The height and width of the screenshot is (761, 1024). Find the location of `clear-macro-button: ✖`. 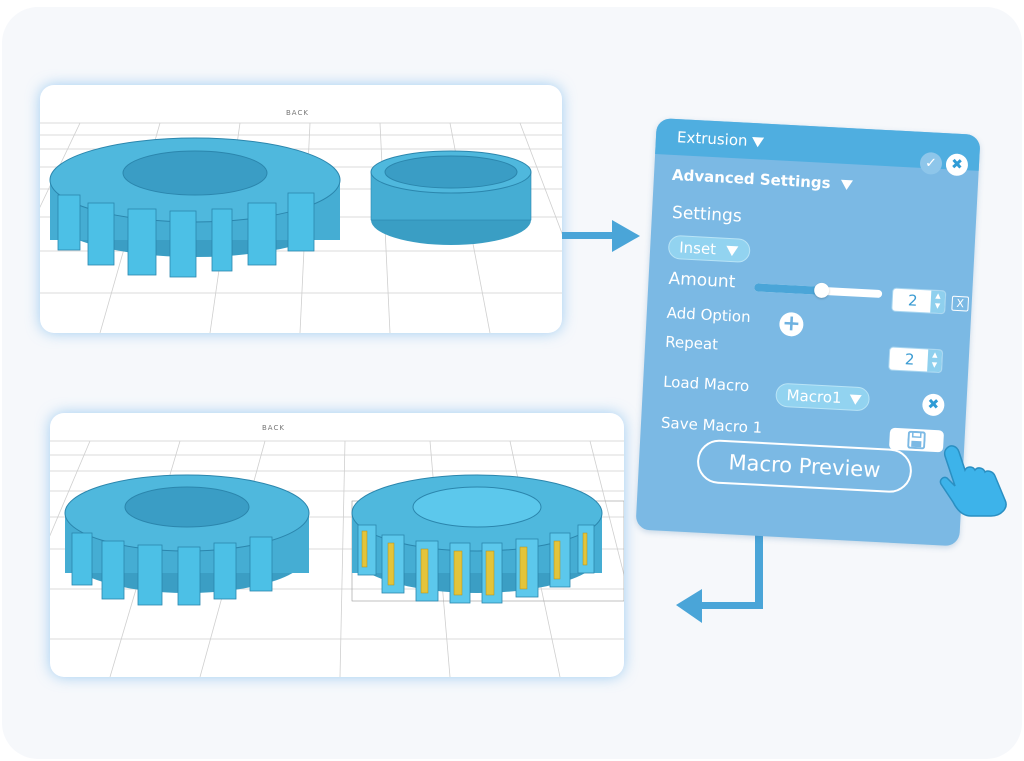

clear-macro-button: ✖ is located at coordinates (933, 405).